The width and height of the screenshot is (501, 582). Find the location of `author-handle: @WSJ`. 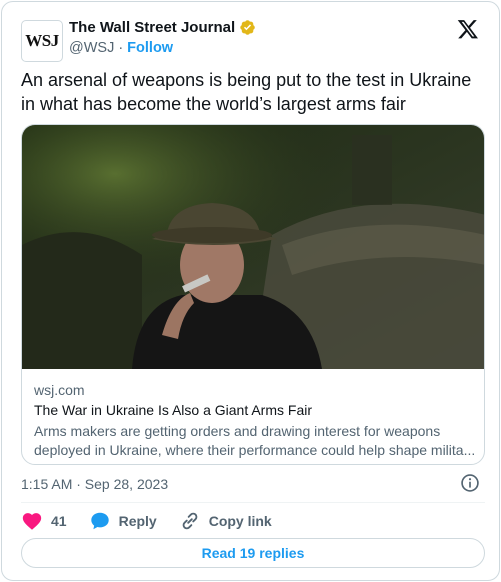

author-handle: @WSJ is located at coordinates (91, 48).